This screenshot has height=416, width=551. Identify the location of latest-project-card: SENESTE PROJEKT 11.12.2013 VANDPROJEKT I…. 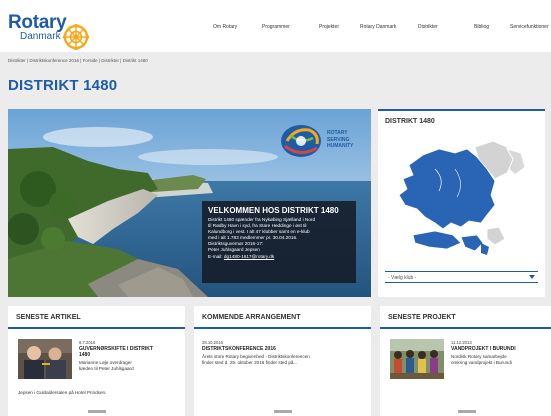
(465, 361).